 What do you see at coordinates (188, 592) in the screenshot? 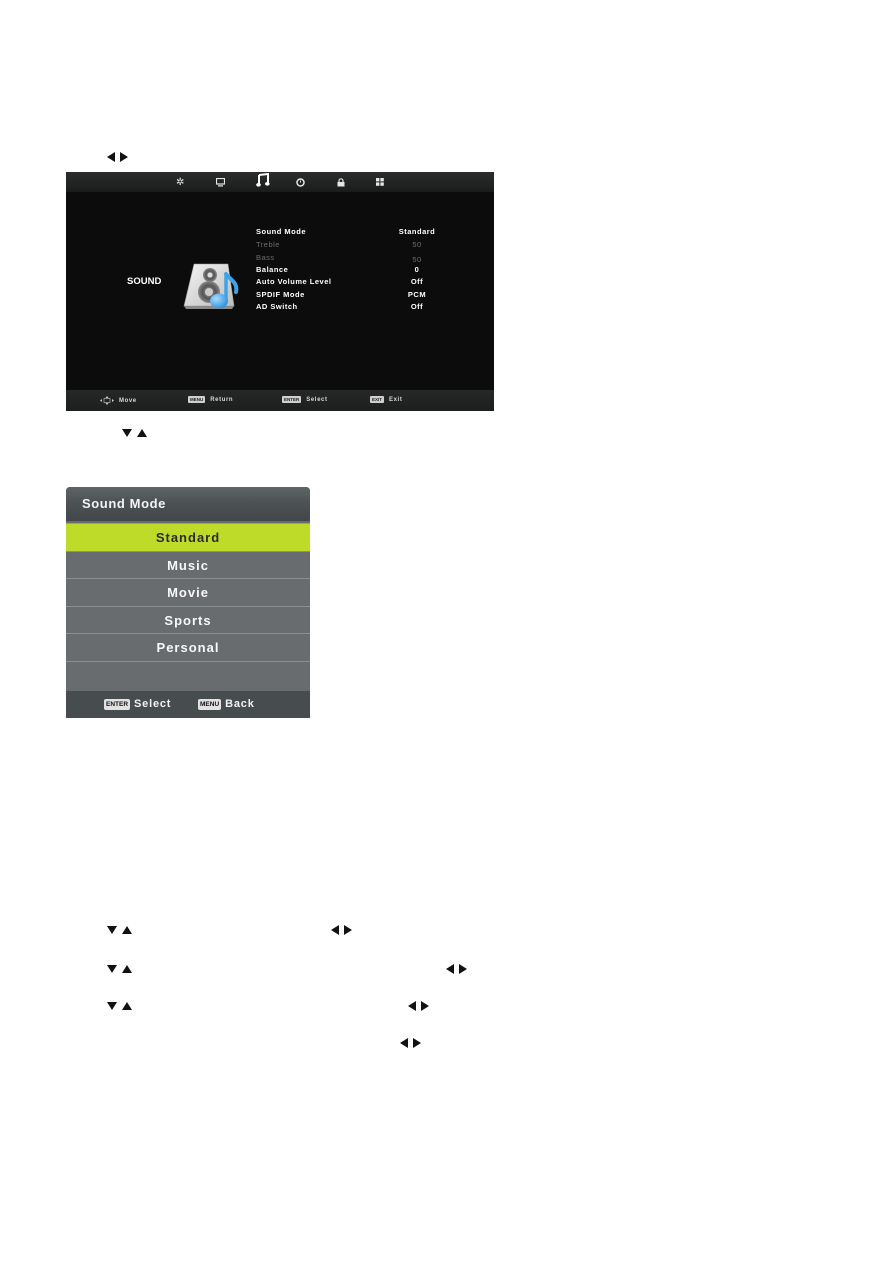
I see `option-movie: Movie` at bounding box center [188, 592].